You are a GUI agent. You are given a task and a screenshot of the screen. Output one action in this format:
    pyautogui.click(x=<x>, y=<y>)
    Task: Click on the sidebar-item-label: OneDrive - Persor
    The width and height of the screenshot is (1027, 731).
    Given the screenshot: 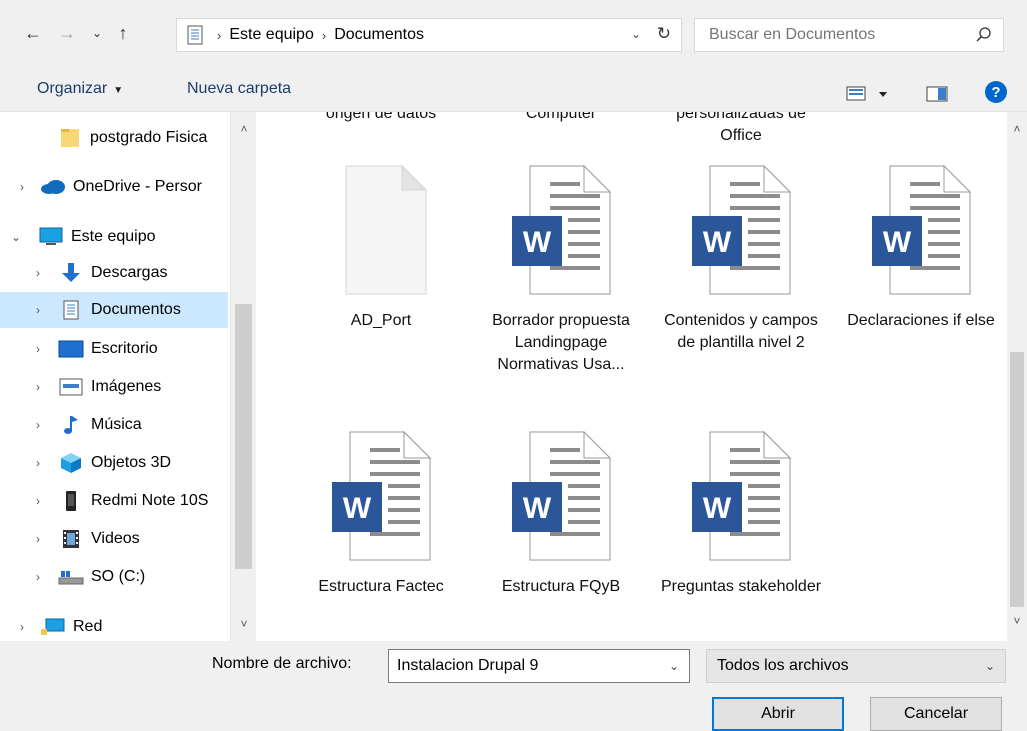 What is the action you would take?
    pyautogui.click(x=137, y=186)
    